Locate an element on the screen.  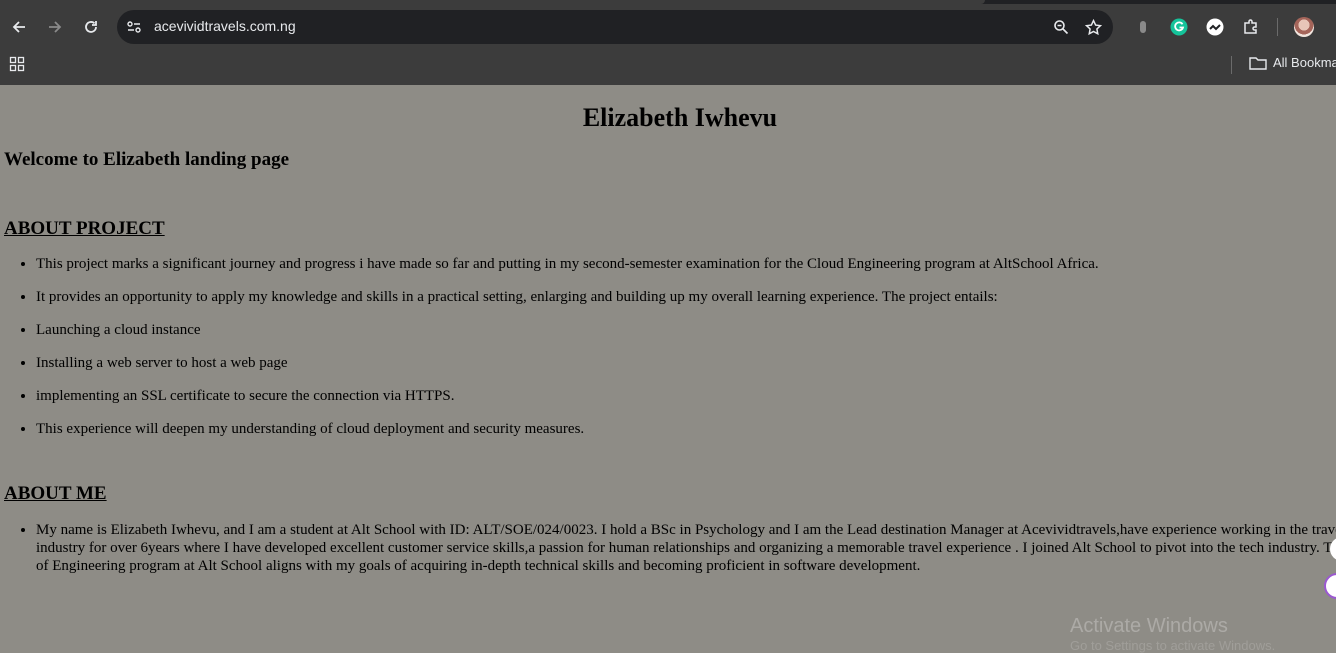
apps-button is located at coordinates (17, 64).